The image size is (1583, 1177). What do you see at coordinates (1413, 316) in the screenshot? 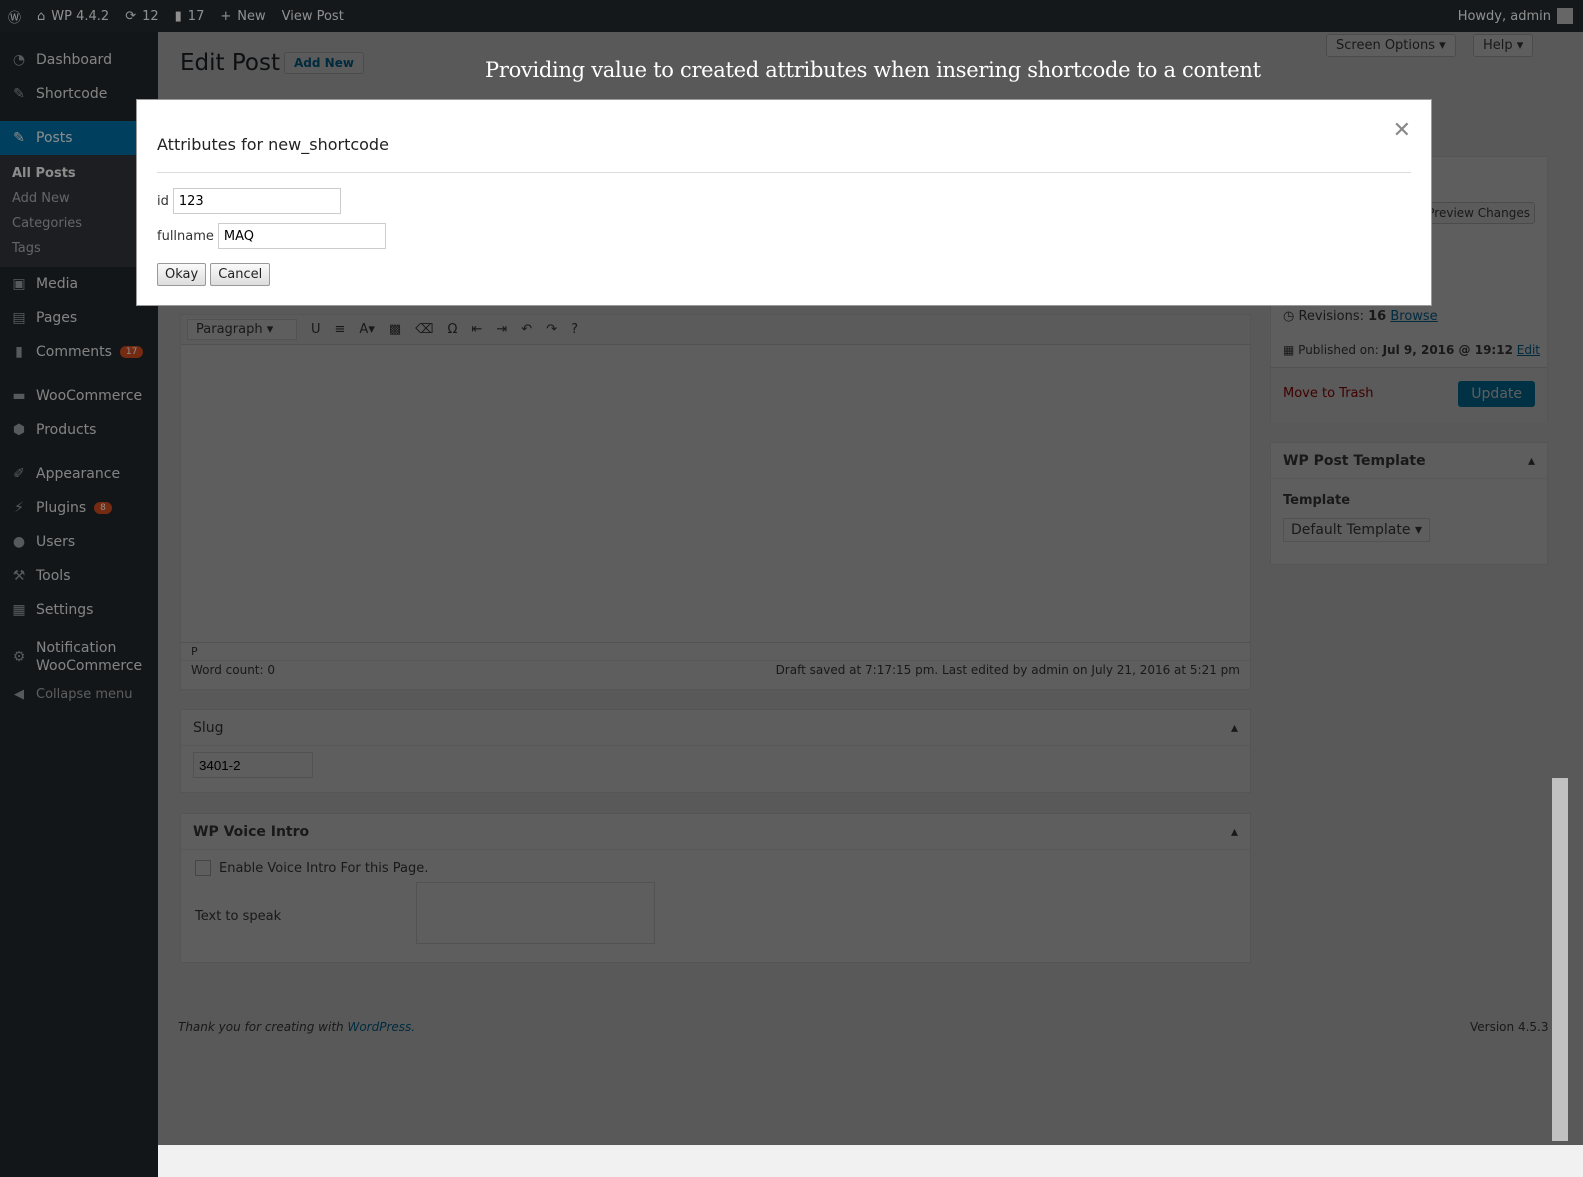
I see `browse-link: Browse` at bounding box center [1413, 316].